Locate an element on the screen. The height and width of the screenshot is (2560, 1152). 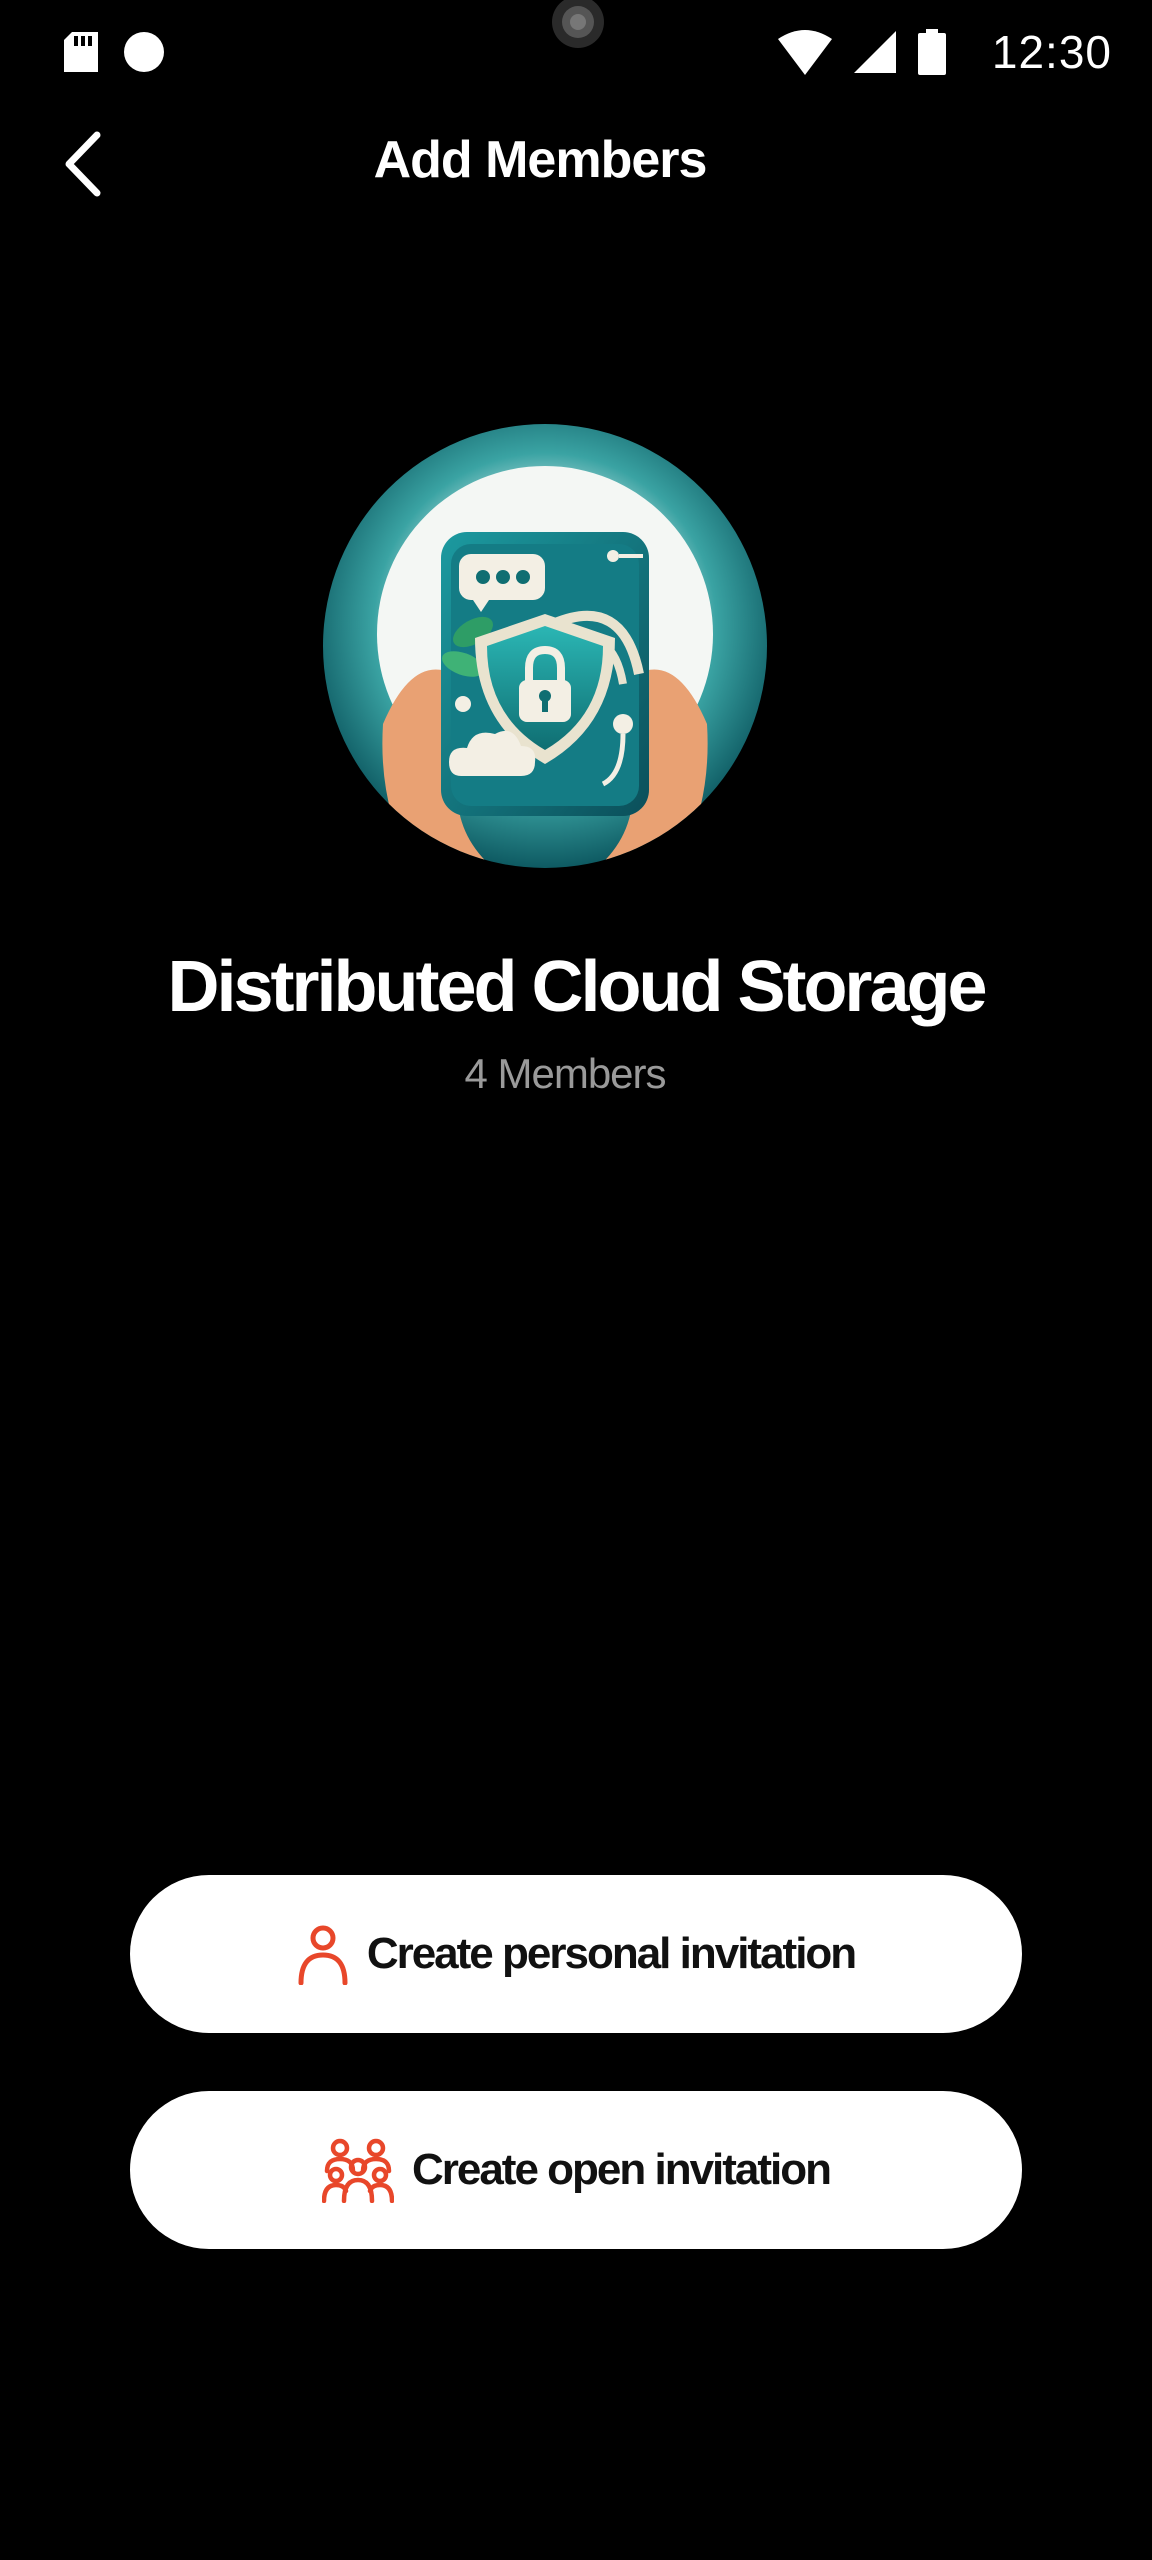
status-left-icons is located at coordinates (114, 52).